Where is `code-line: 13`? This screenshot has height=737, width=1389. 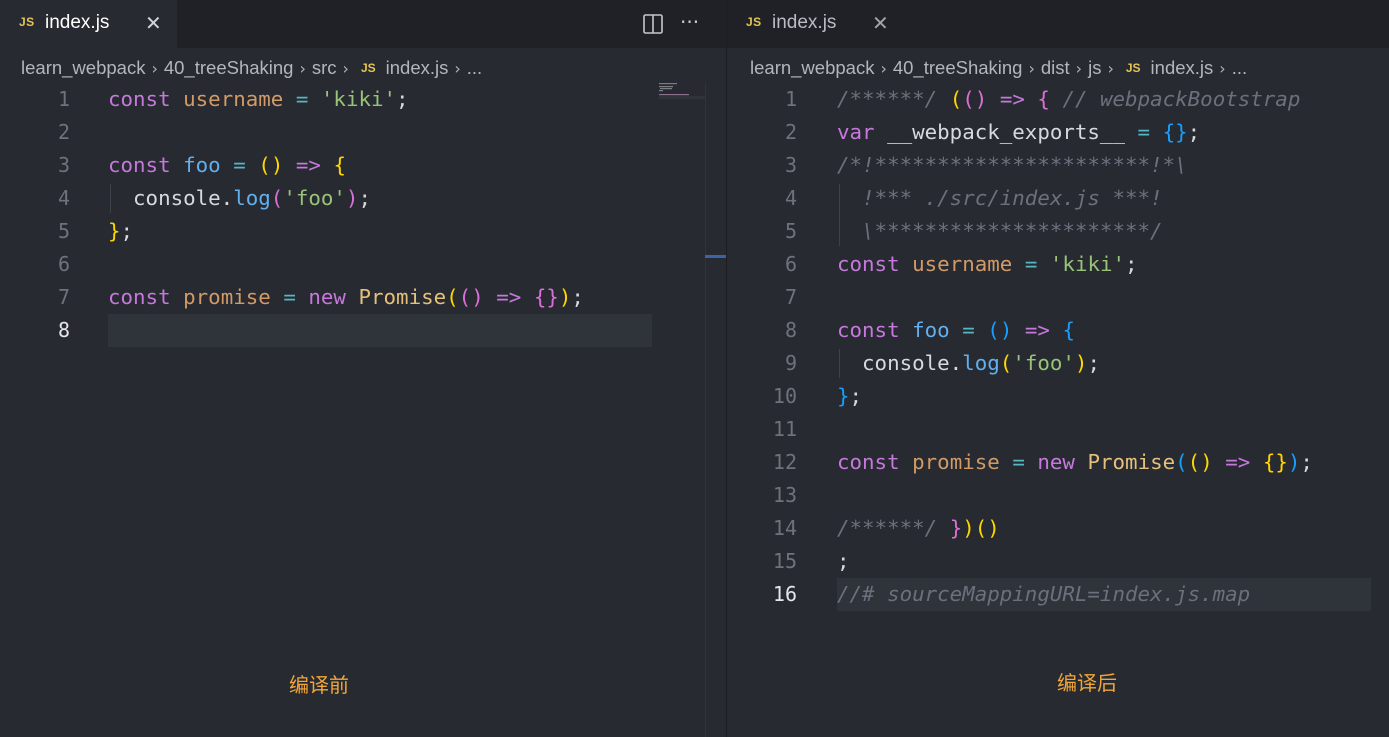
code-line: 13 is located at coordinates (1058, 495).